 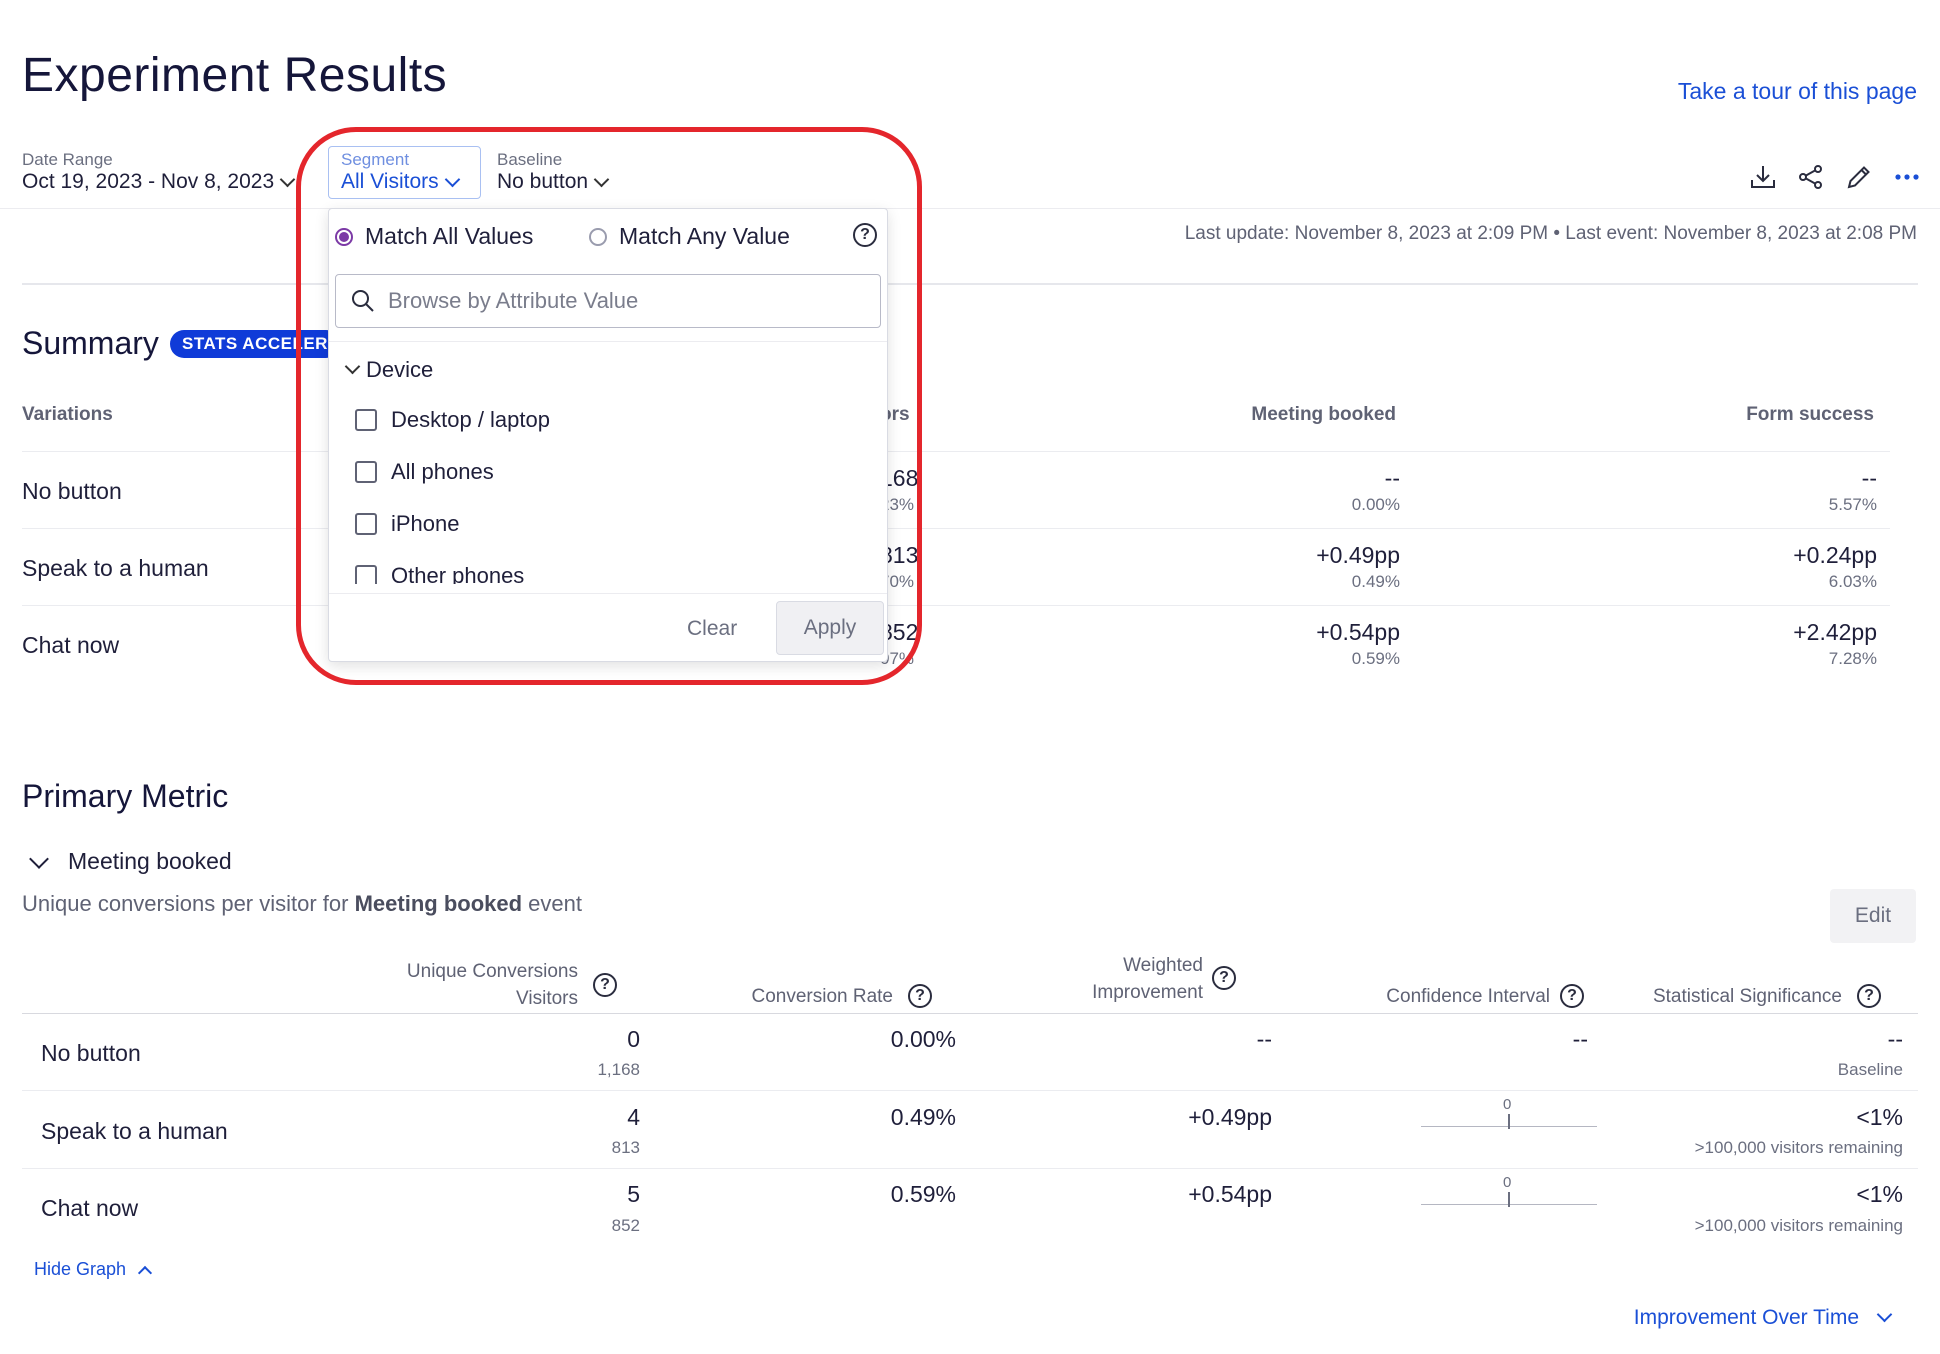 I want to click on metric-weighted-improvement: +0.54pp, so click(x=1230, y=1194).